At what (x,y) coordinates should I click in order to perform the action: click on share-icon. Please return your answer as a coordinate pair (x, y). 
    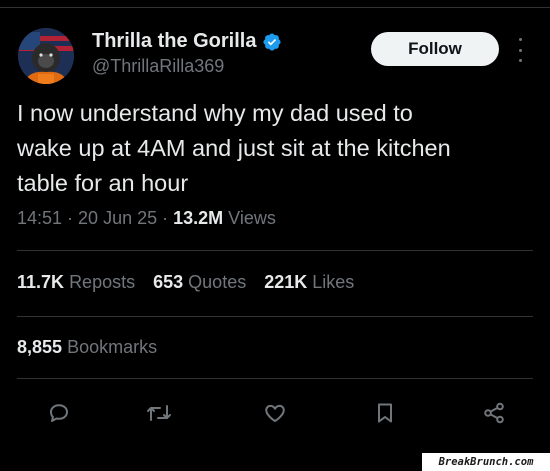
    Looking at the image, I should click on (494, 413).